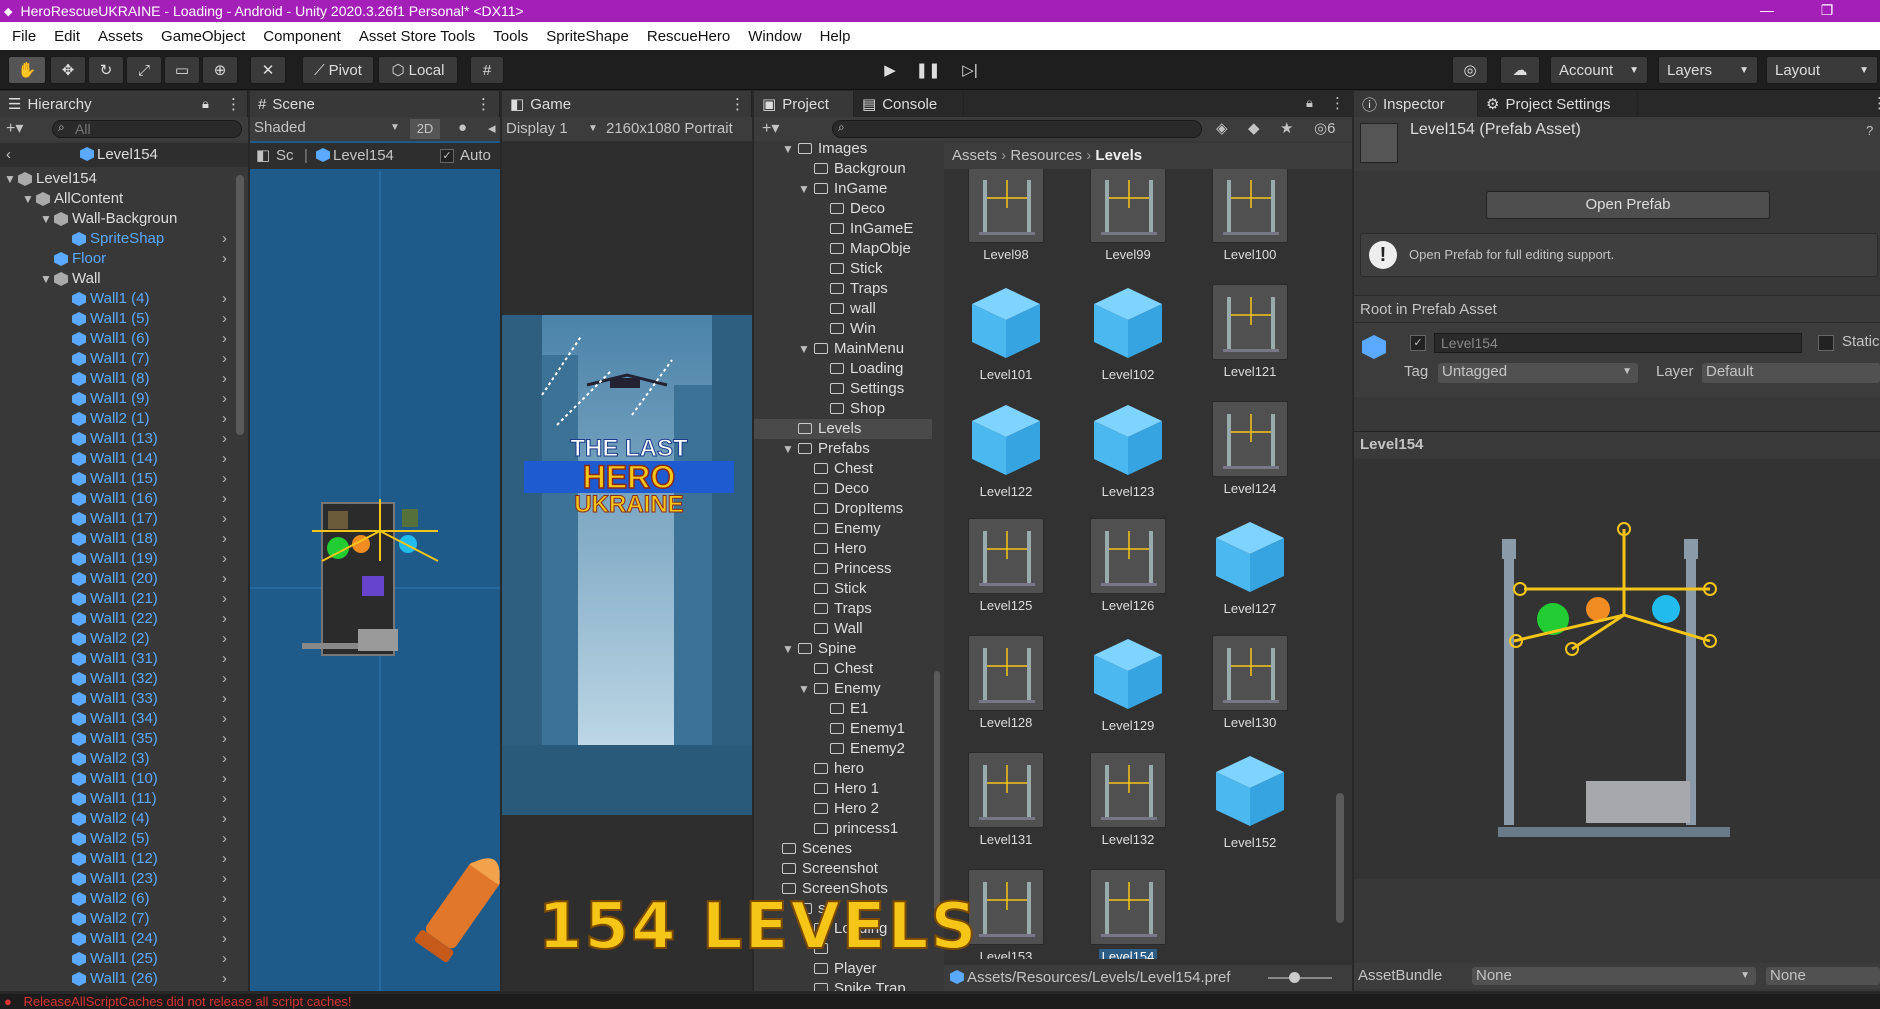  I want to click on folder-item: Traps, so click(843, 289).